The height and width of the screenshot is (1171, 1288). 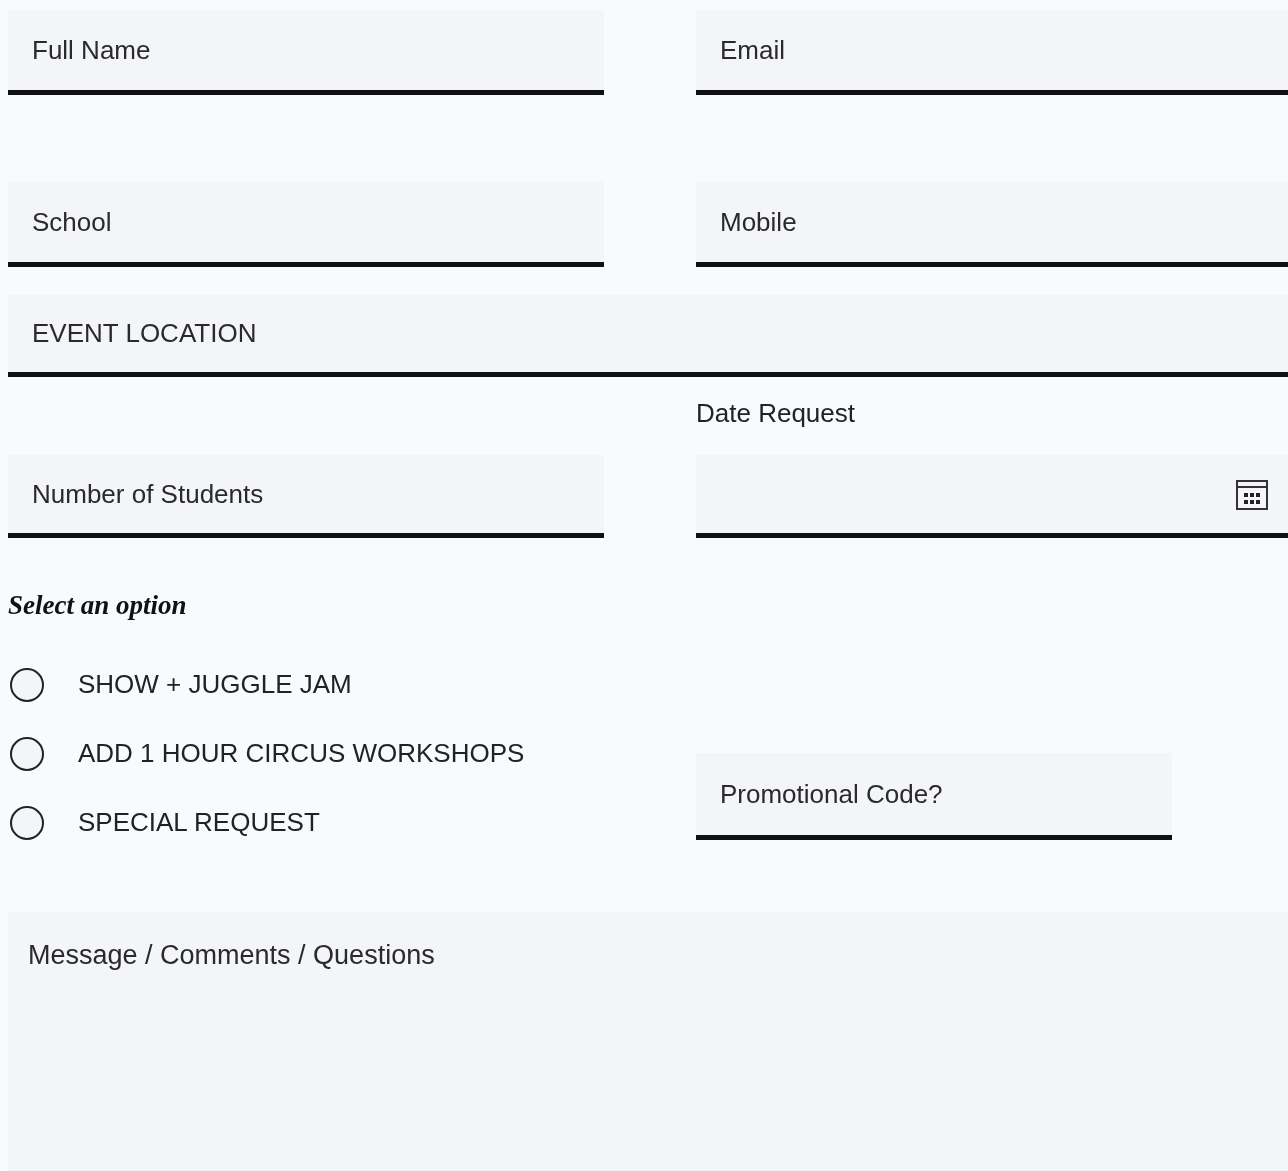 I want to click on option-label: SHOW + JUGGLE JAM, so click(x=215, y=684).